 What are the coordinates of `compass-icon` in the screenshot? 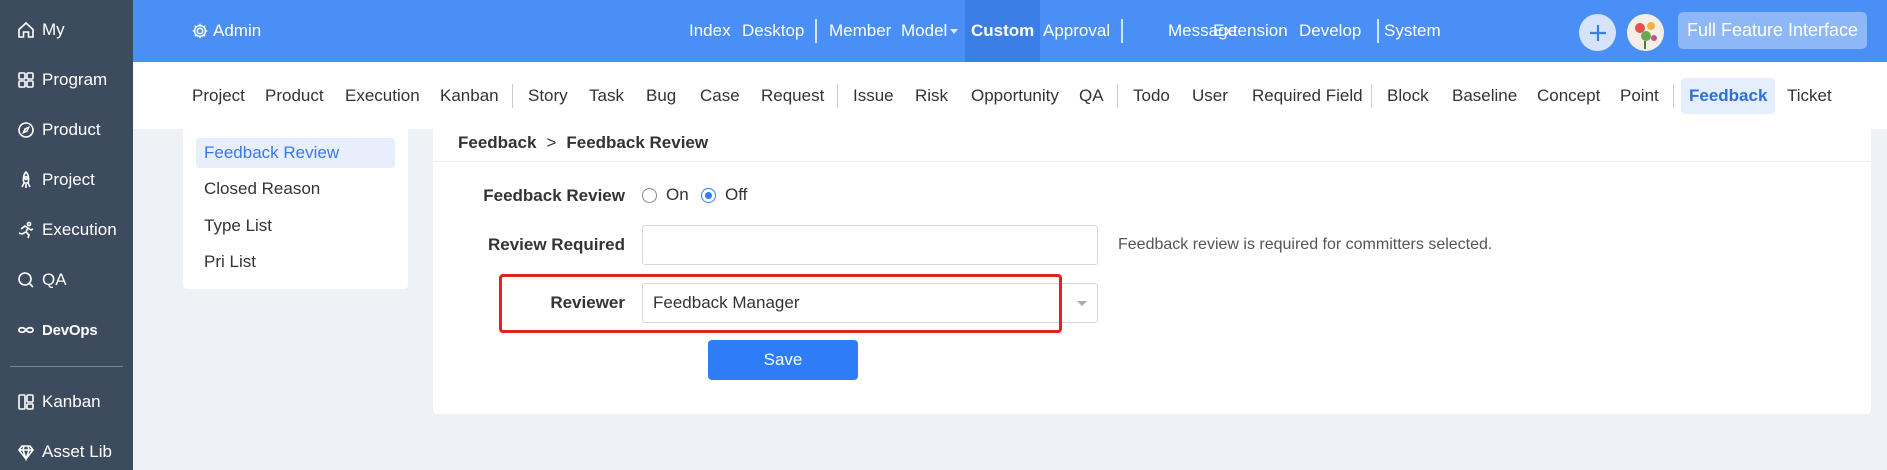 It's located at (26, 130).